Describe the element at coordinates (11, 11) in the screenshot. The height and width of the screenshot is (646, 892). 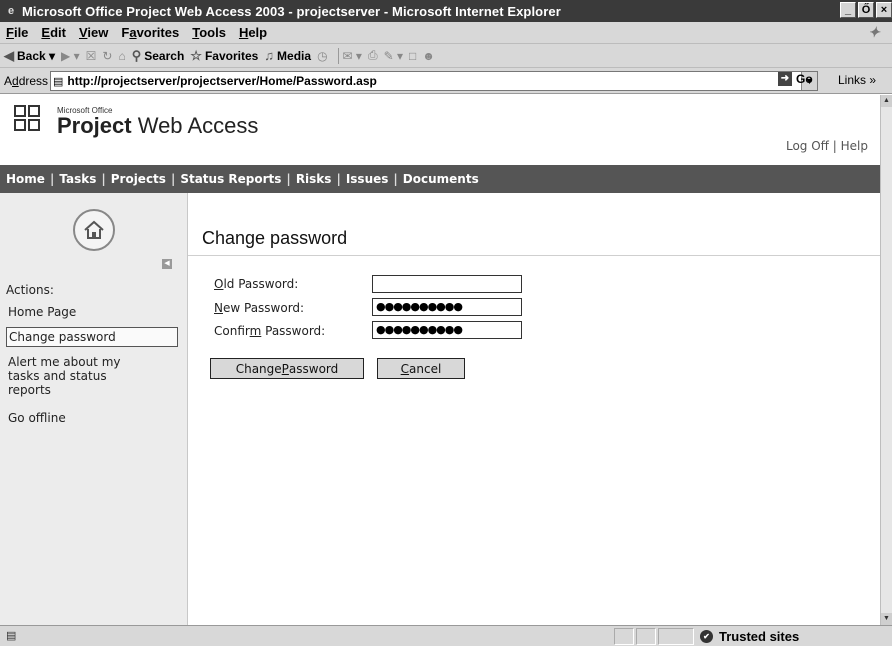
I see `ie-page-icon: e` at that location.